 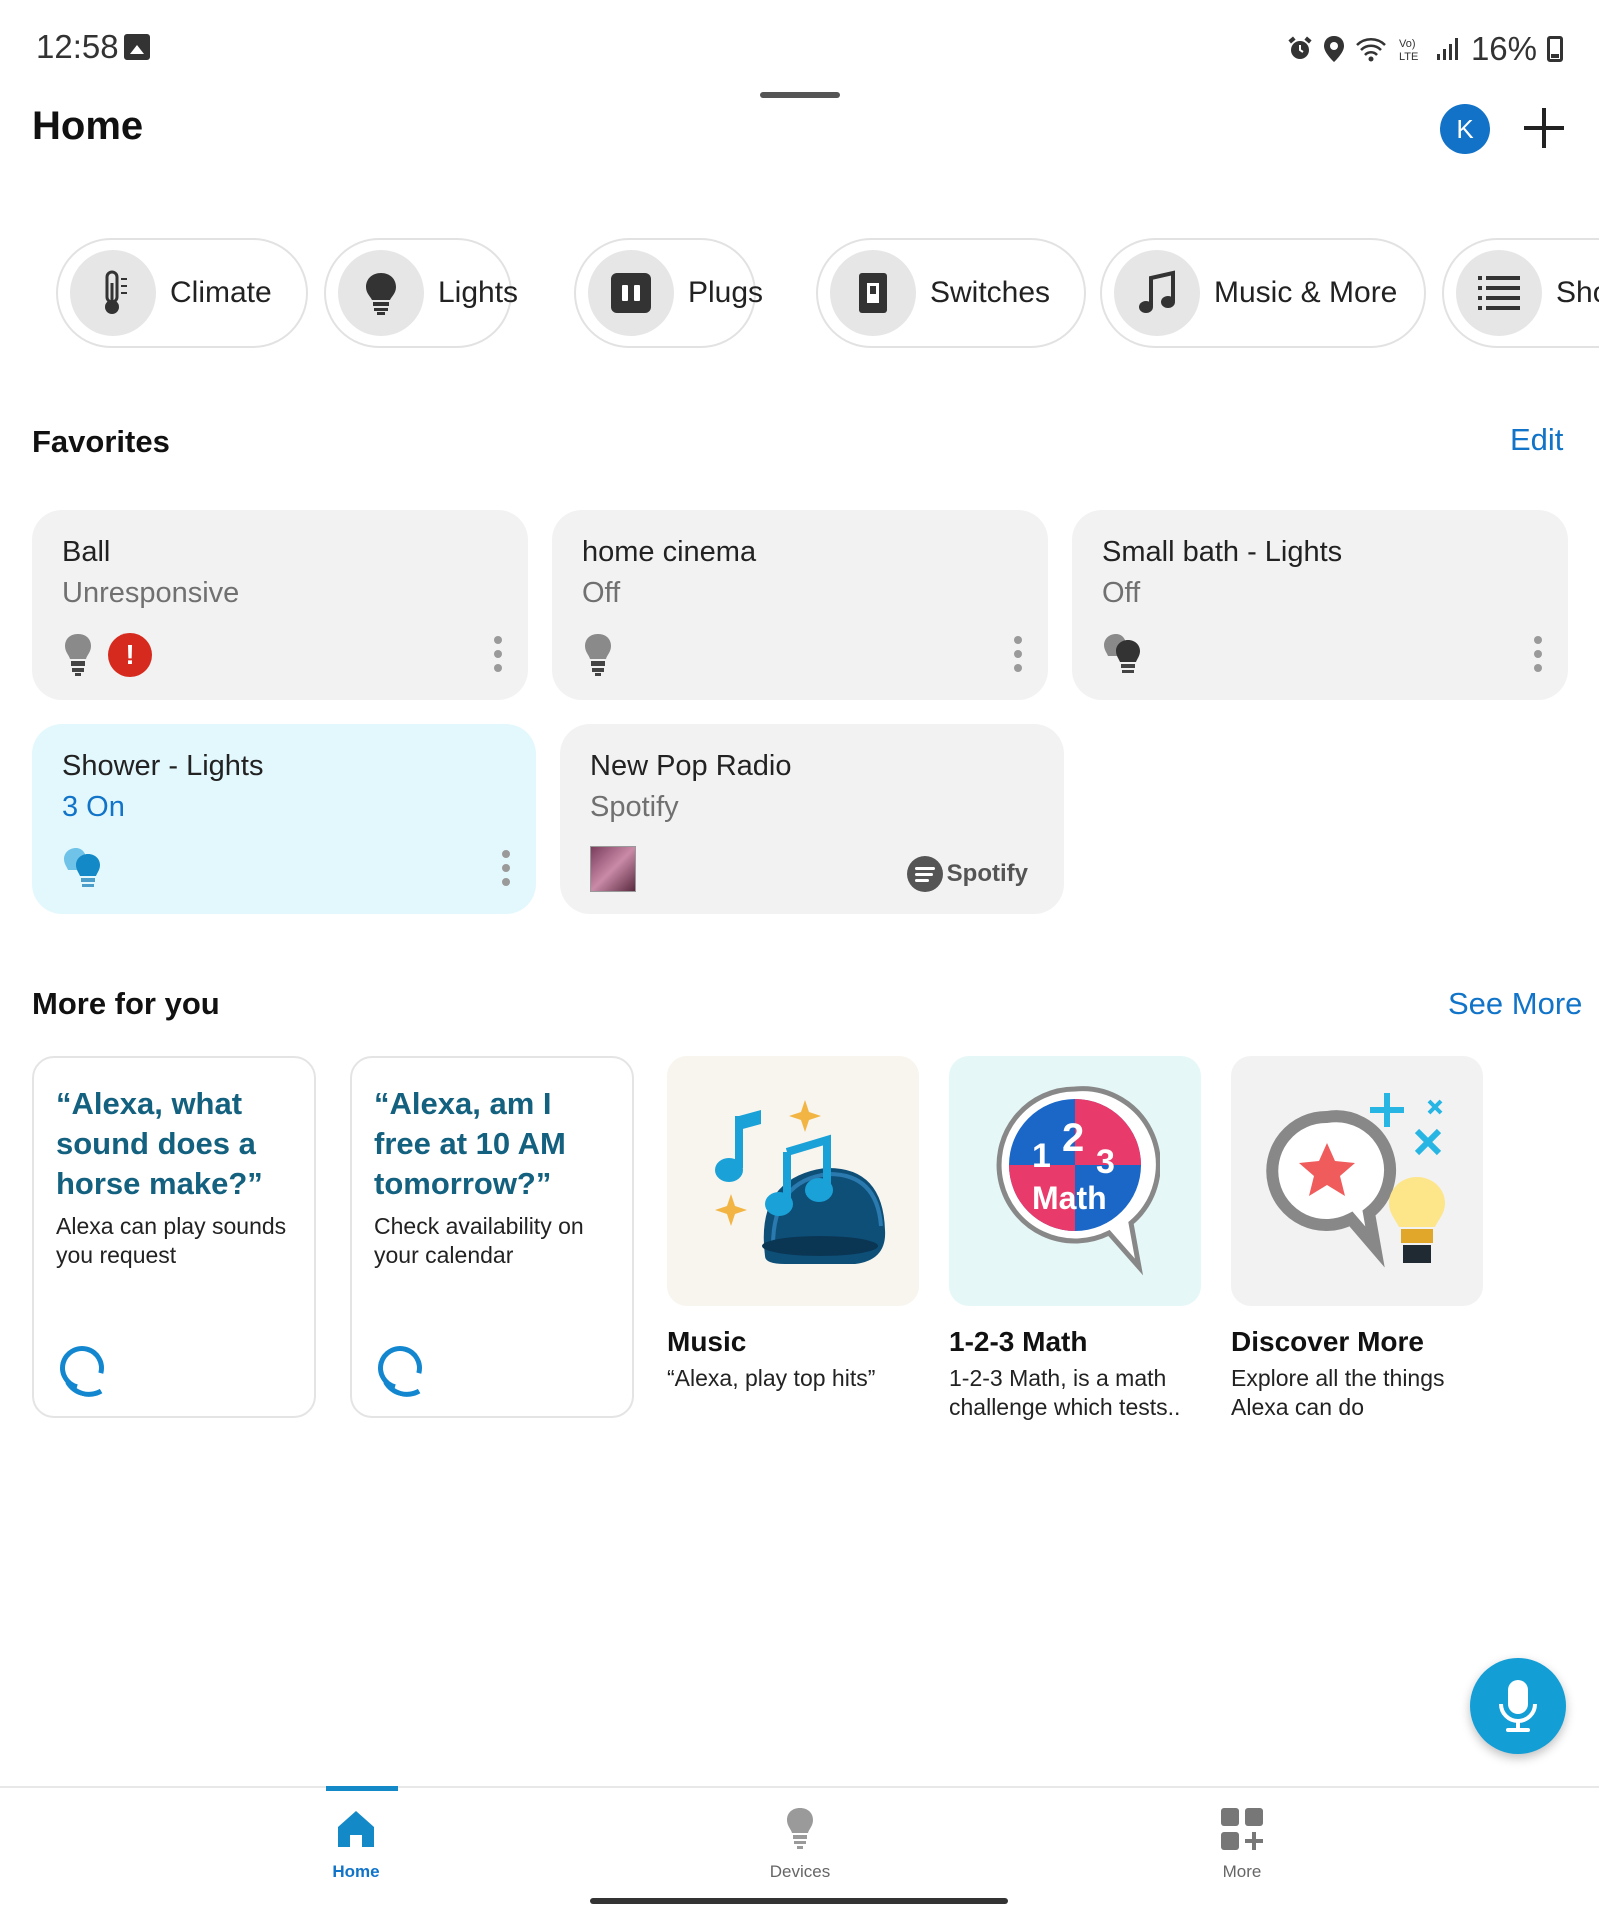 I want to click on skill-card-music: Music “Alexa, play top hits”, so click(x=793, y=1224).